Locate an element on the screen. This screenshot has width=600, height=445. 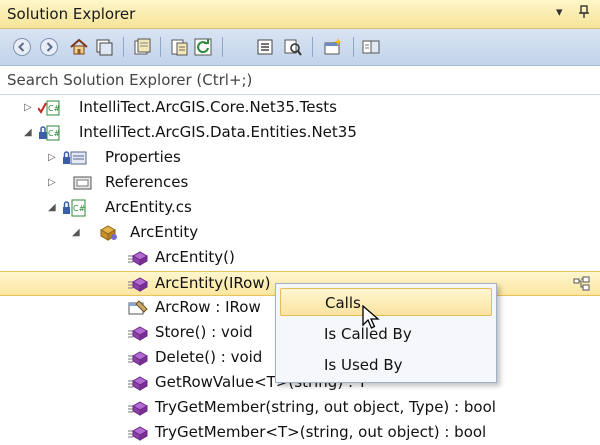
back-icon is located at coordinates (22, 47).